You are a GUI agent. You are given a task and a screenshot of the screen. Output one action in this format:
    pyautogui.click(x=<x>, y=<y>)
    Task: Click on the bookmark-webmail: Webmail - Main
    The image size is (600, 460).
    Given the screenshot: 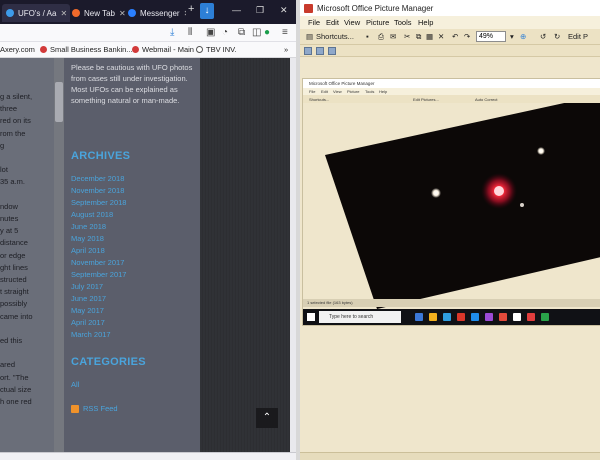 What is the action you would take?
    pyautogui.click(x=163, y=49)
    